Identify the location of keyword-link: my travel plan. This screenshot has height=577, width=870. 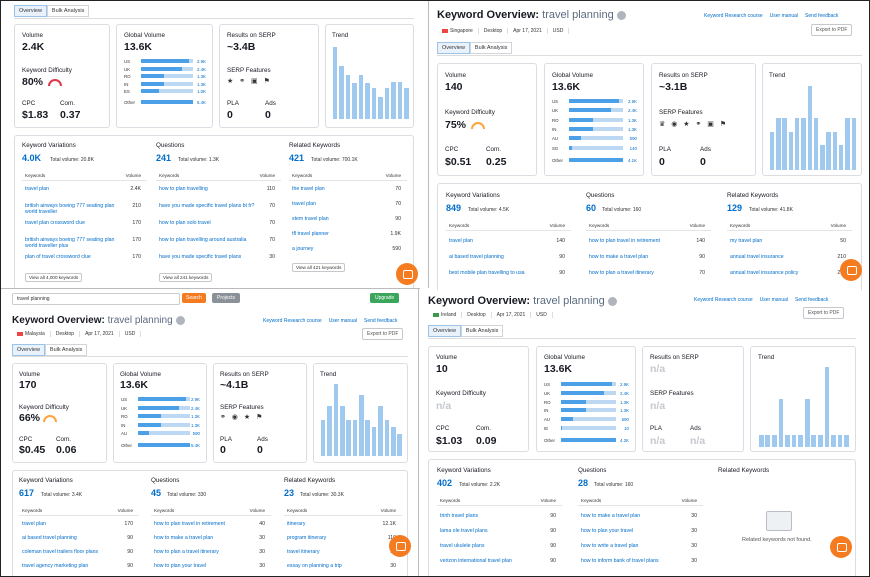
(779, 241).